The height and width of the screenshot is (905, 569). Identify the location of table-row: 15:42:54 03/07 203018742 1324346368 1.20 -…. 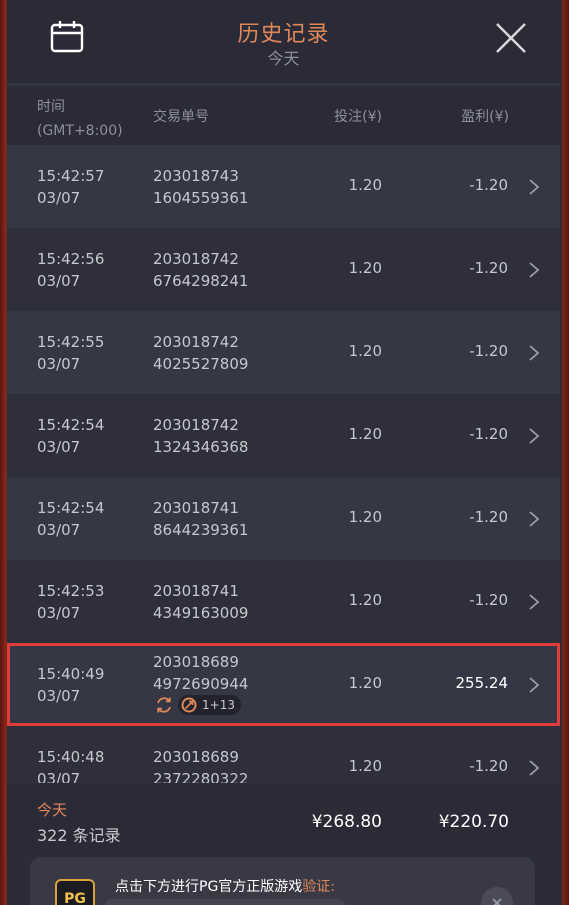
(283, 435).